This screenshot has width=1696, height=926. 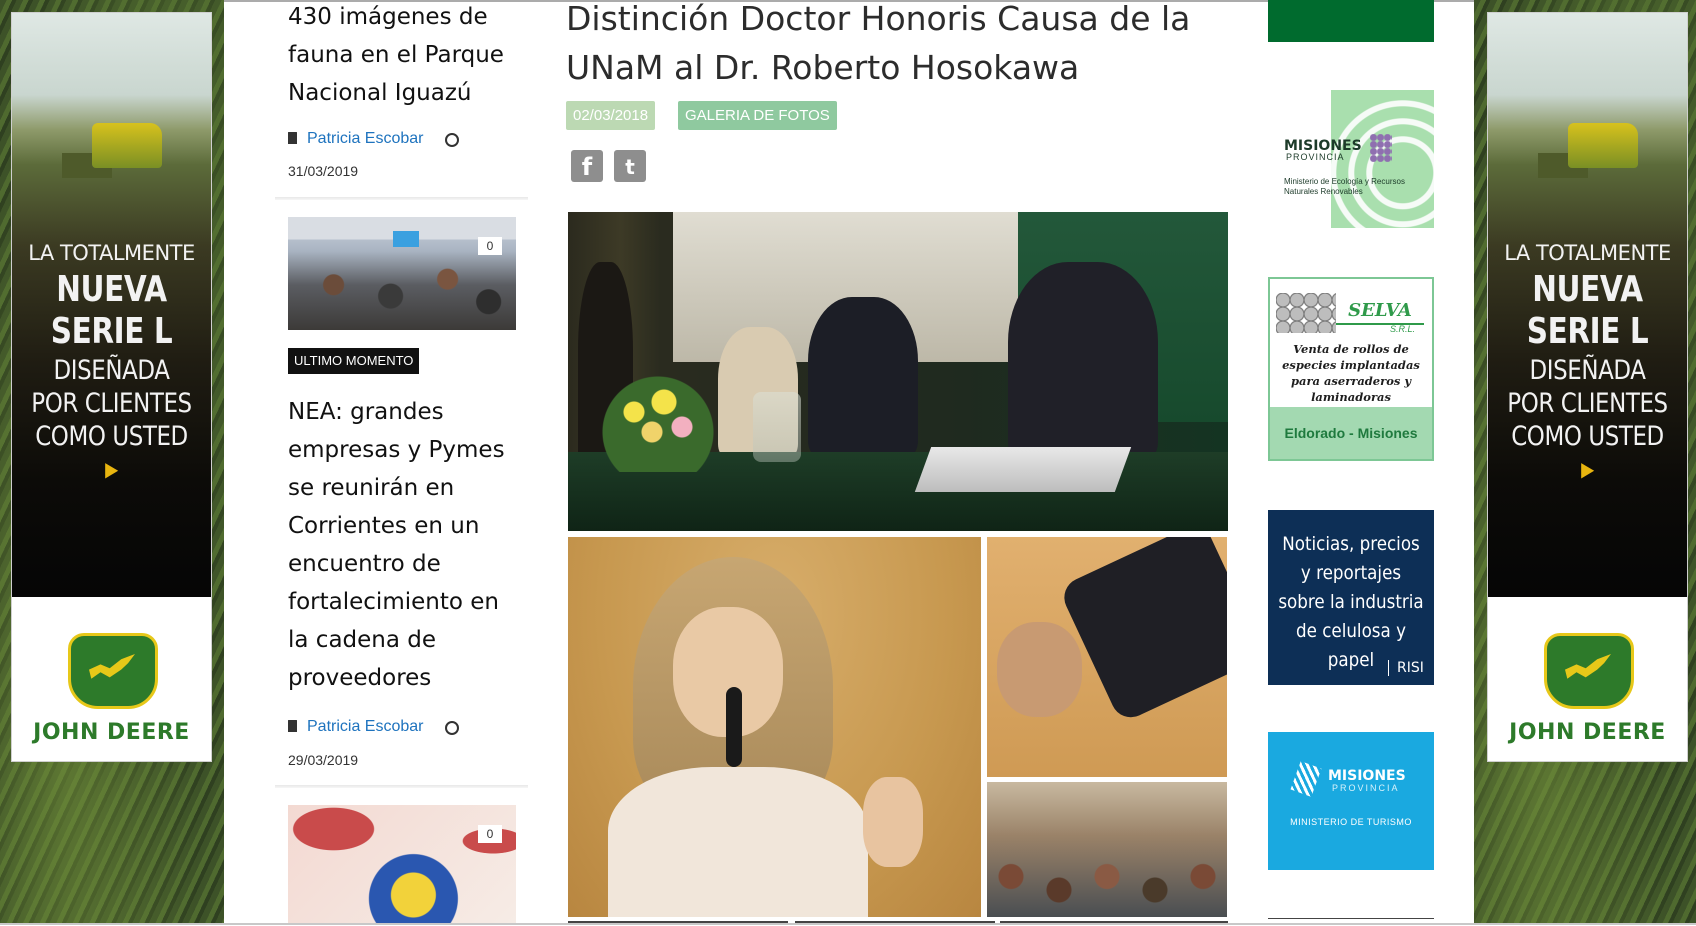 What do you see at coordinates (1380, 312) in the screenshot?
I see `ad-title: SELVA` at bounding box center [1380, 312].